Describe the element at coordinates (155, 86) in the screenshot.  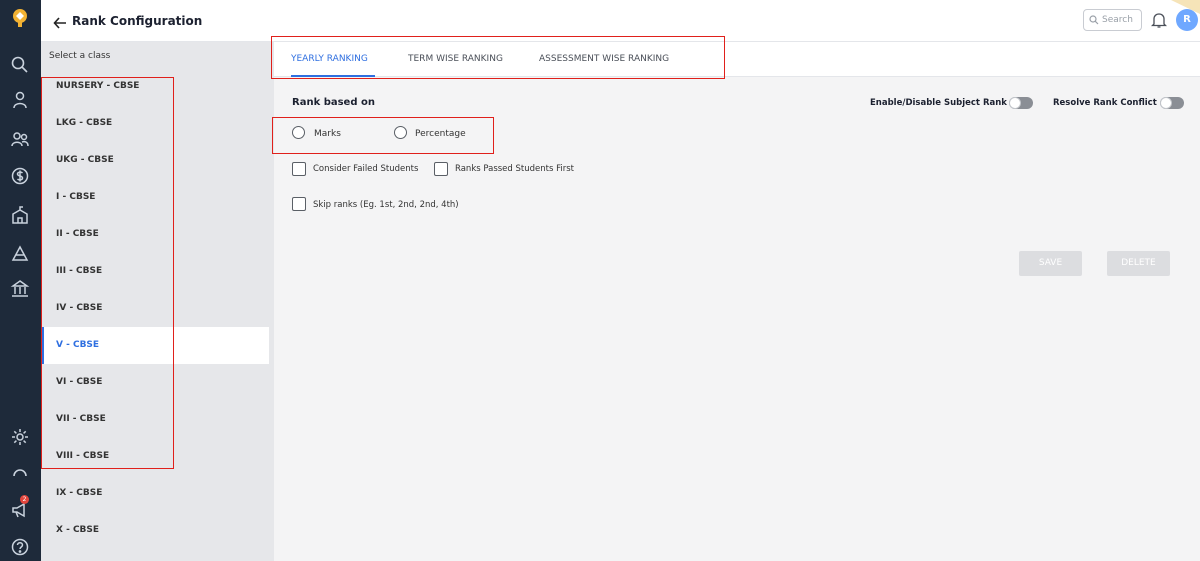
I see `class-item: NURSERY - CBSE` at that location.